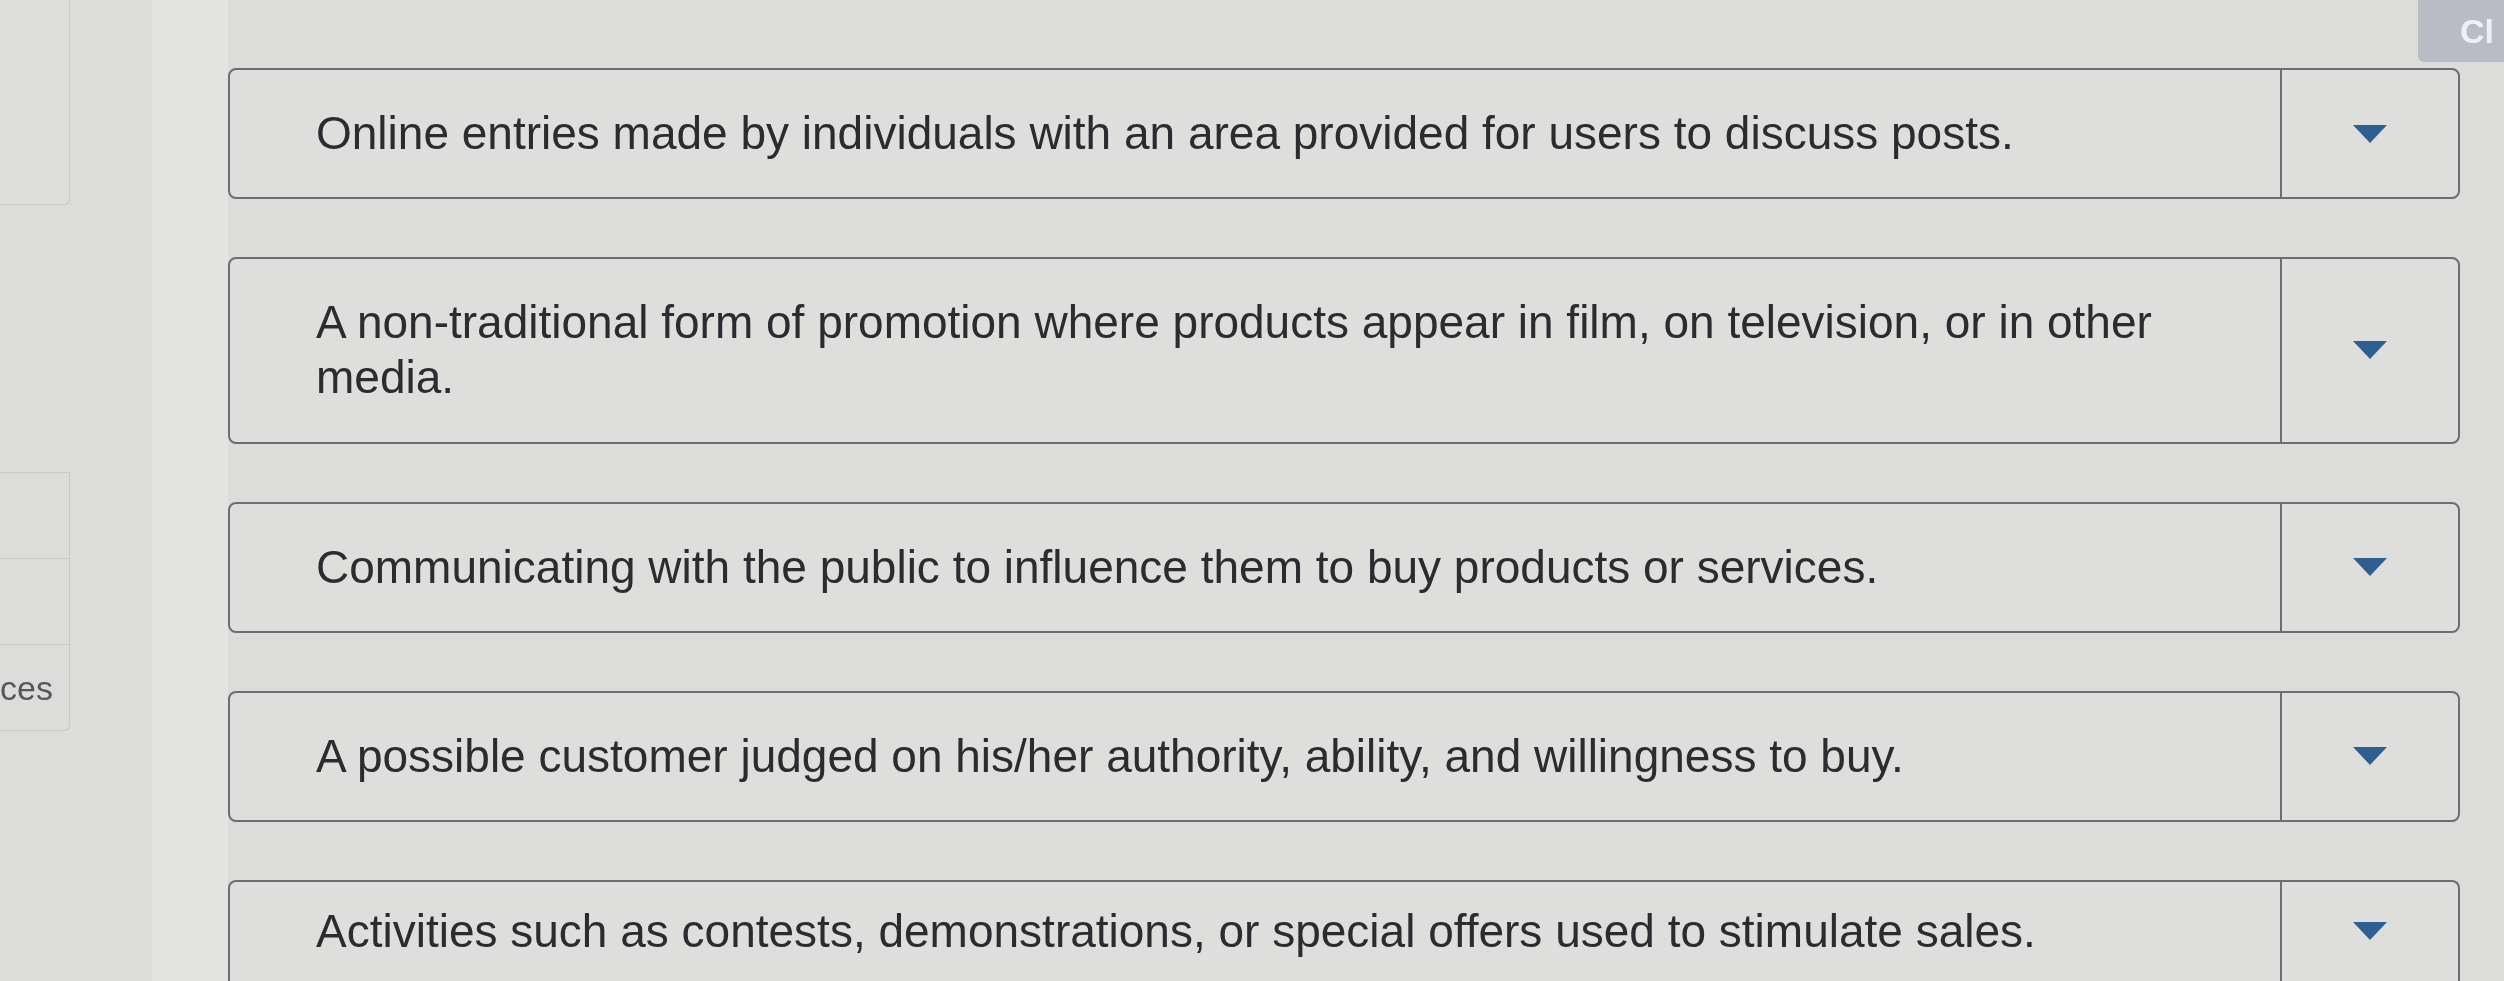 The image size is (2504, 981). What do you see at coordinates (1165, 133) in the screenshot?
I see `definition-text: Online entries made by individuals with an area provided for users to discuss posts.` at bounding box center [1165, 133].